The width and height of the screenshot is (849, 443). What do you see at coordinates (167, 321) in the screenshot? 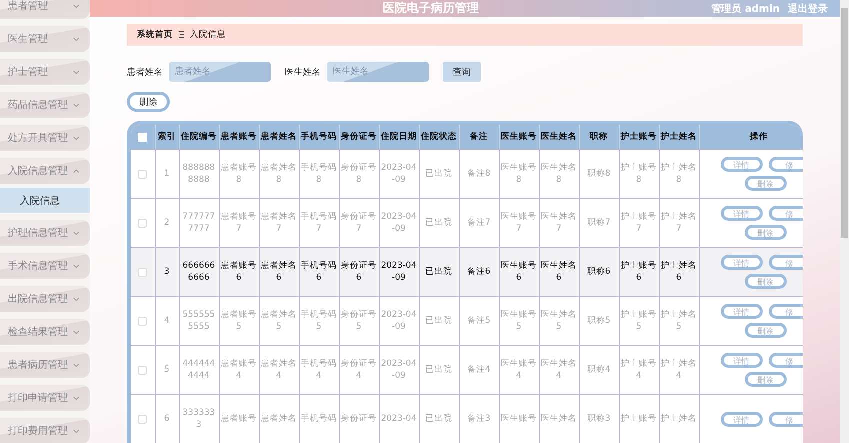
I see `table-cell: 4` at bounding box center [167, 321].